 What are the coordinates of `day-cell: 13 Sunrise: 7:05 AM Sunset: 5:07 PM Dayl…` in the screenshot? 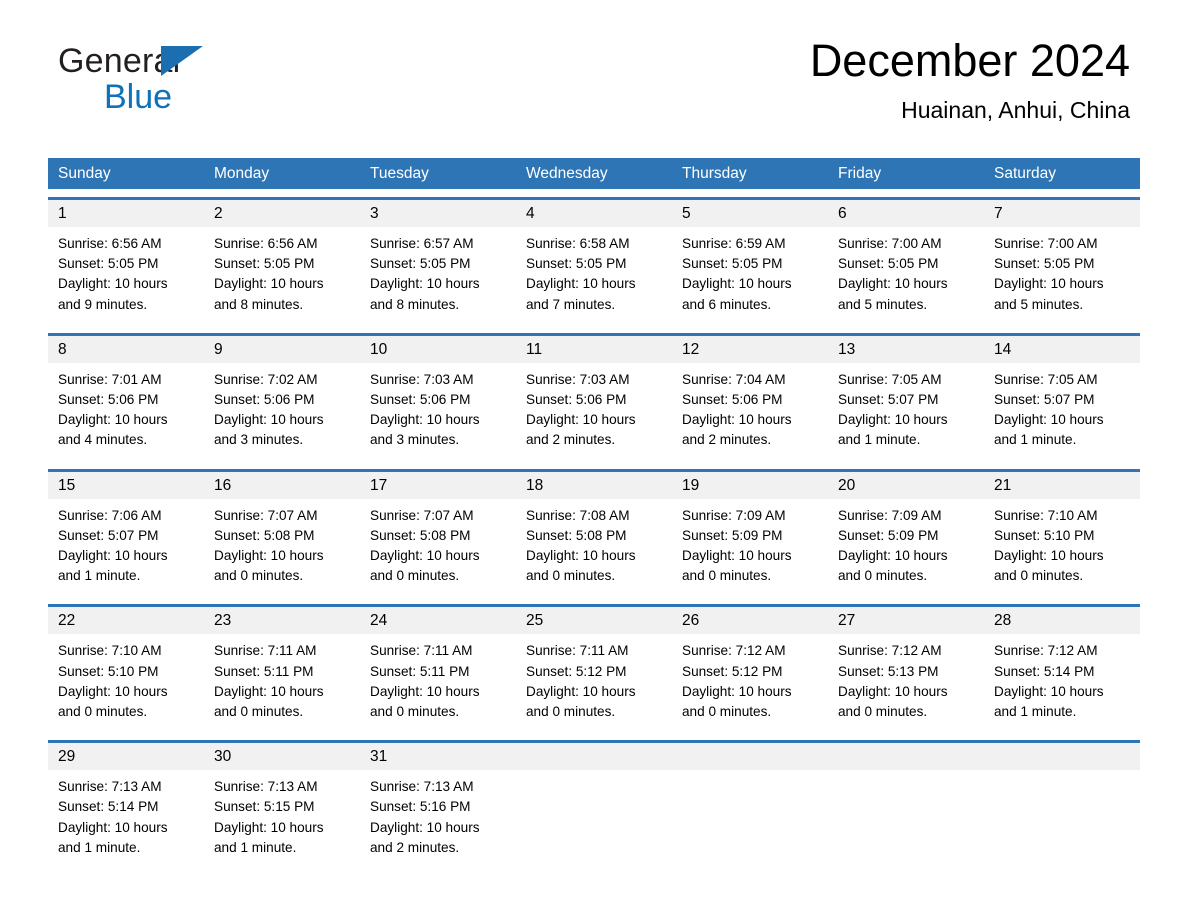 It's located at (906, 398).